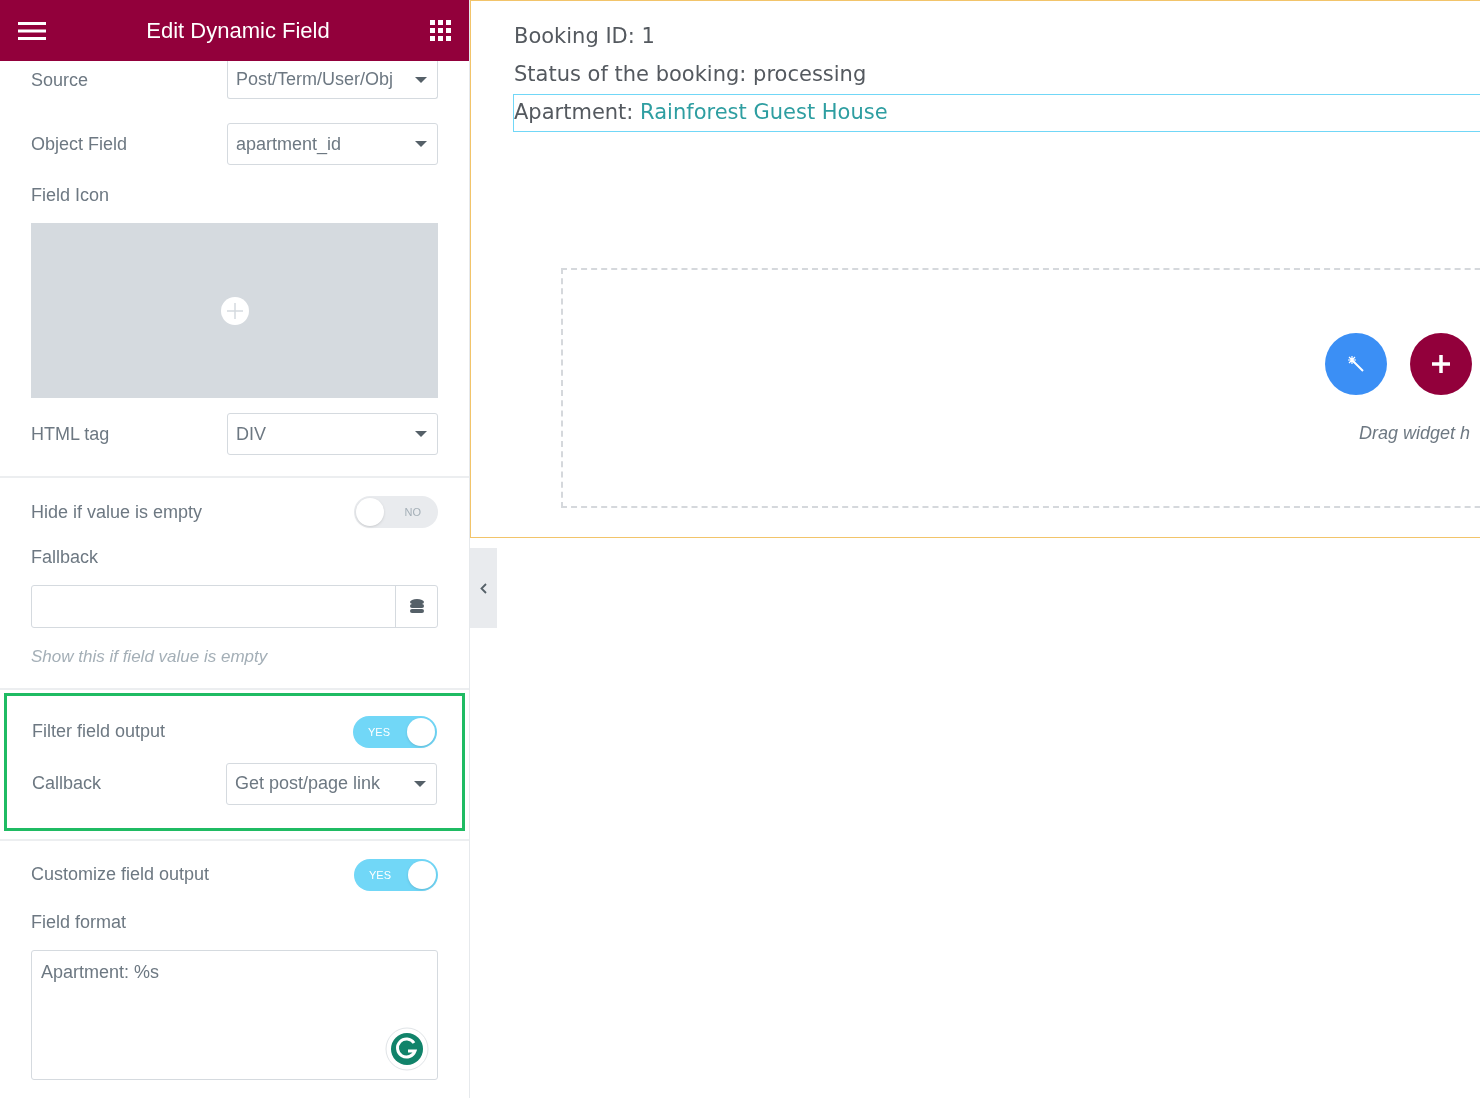 This screenshot has width=1480, height=1098. Describe the element at coordinates (407, 1048) in the screenshot. I see `grammar-assistant-icon` at that location.